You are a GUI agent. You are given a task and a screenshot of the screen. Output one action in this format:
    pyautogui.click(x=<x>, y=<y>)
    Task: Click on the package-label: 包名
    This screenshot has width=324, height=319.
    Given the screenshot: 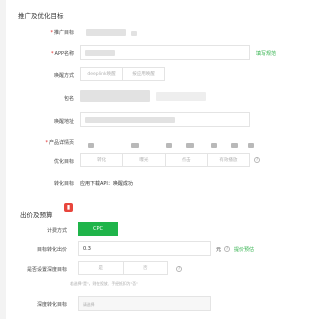 What is the action you would take?
    pyautogui.click(x=68, y=99)
    